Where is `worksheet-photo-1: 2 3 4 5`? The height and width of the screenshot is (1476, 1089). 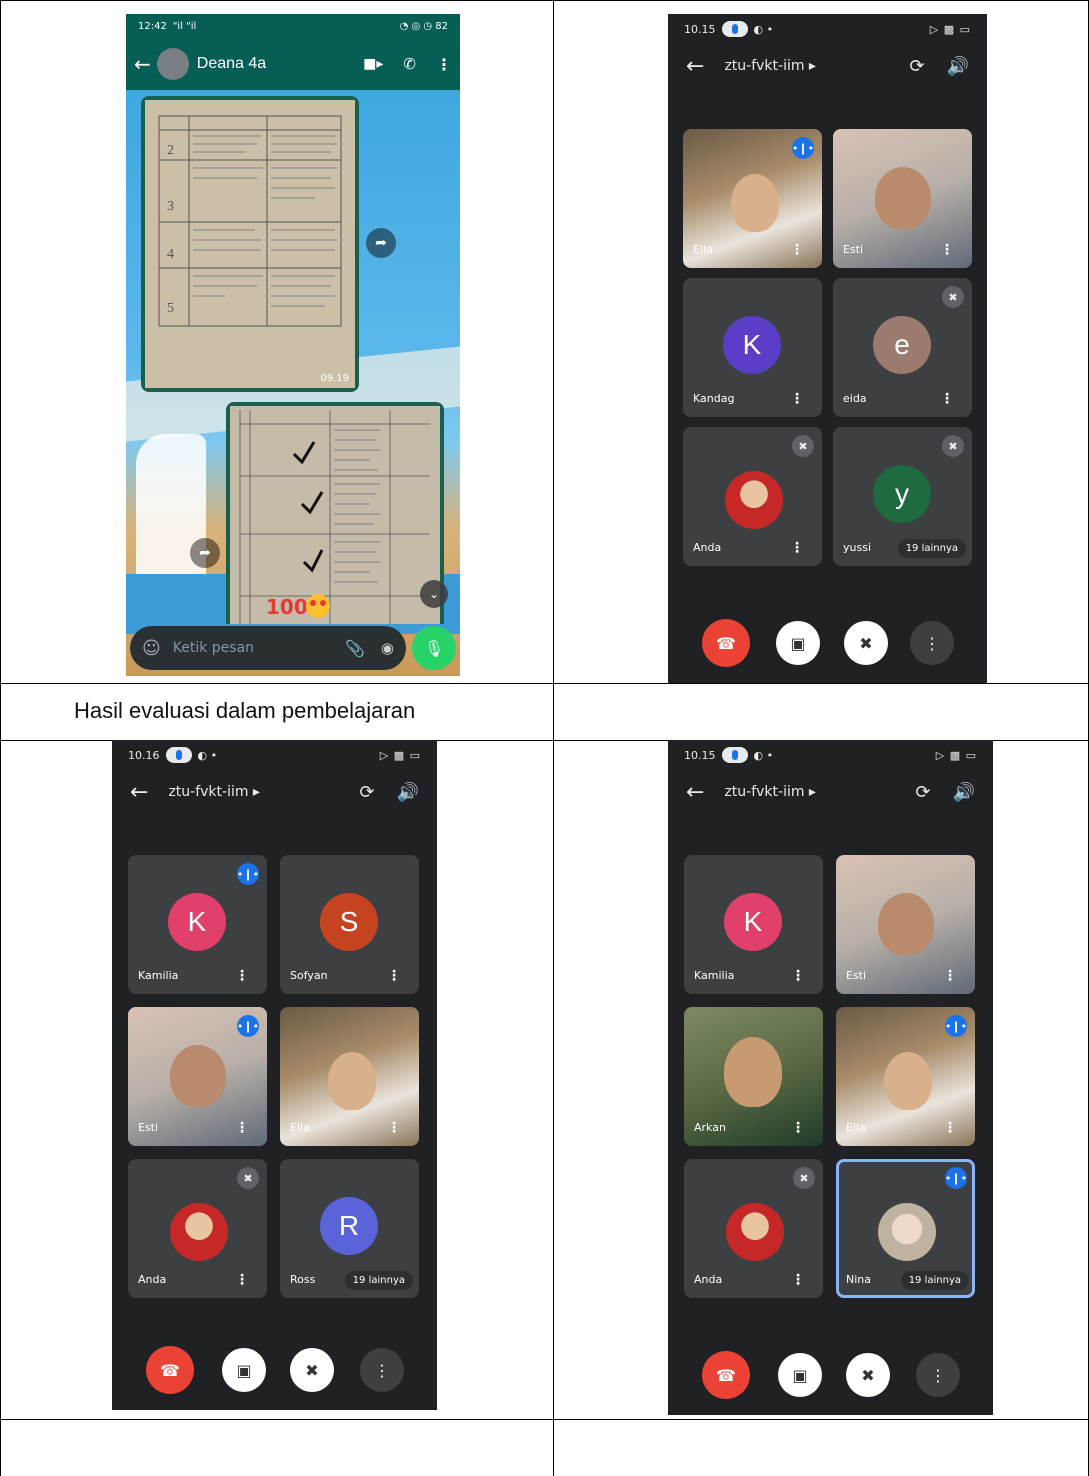
worksheet-photo-1: 2 3 4 5 is located at coordinates (250, 244).